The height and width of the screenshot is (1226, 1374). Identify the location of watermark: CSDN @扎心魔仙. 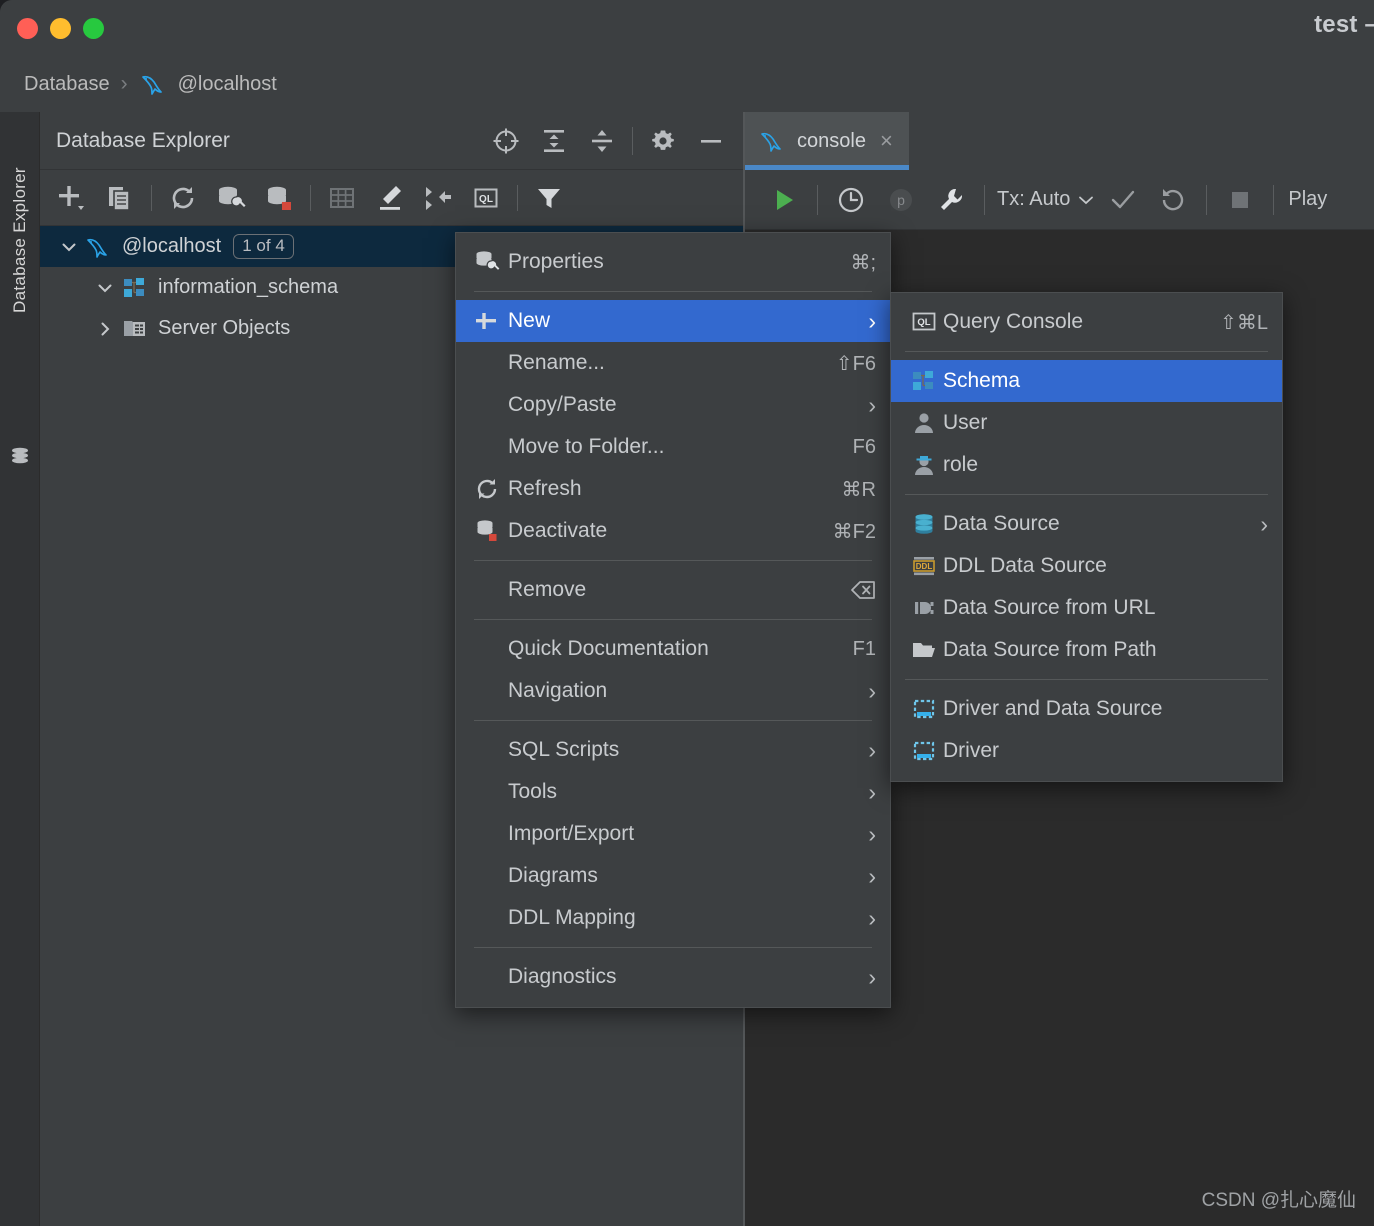
(1278, 1200).